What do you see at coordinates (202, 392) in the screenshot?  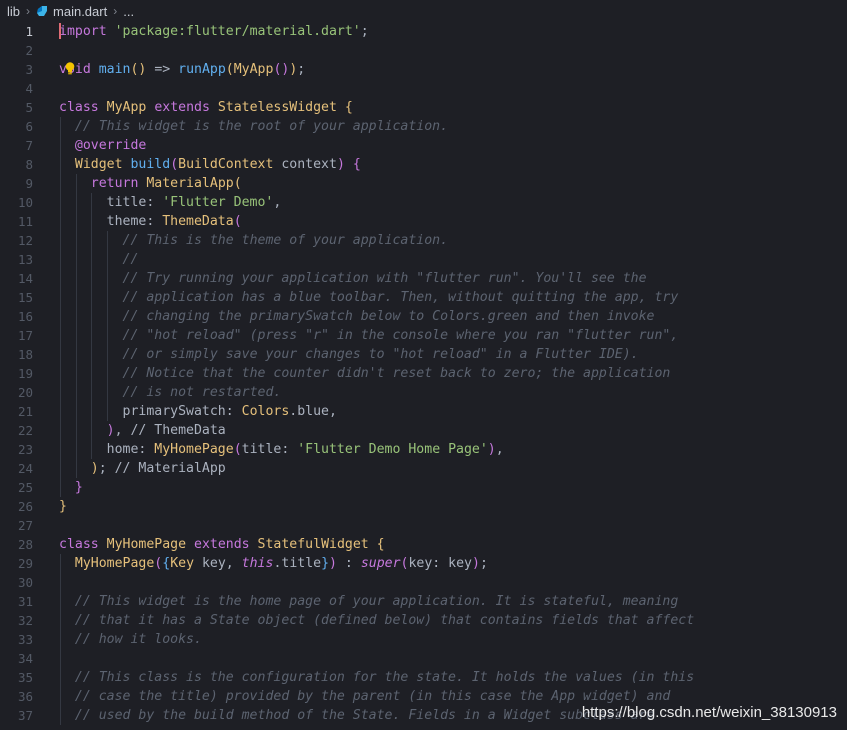 I see `code-token: // is not restarted.` at bounding box center [202, 392].